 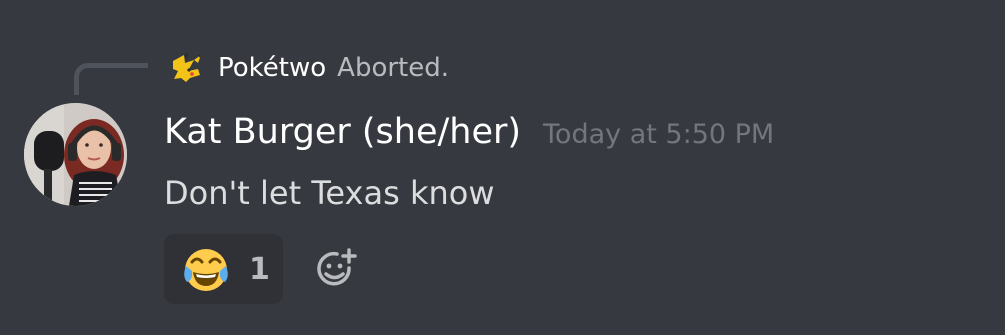 I want to click on add-reaction-icon, so click(x=336, y=269).